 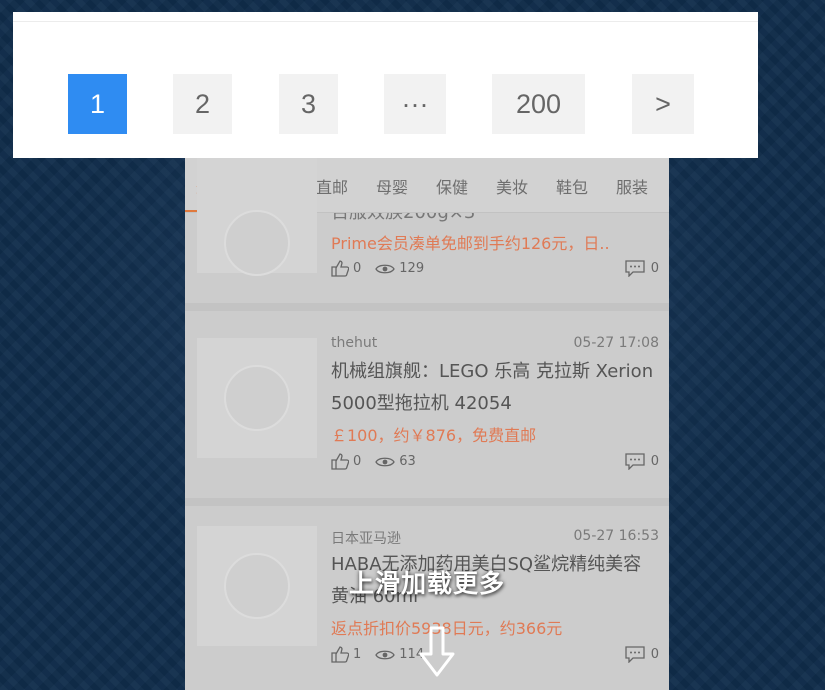 I want to click on page-button-3: 3, so click(x=308, y=104).